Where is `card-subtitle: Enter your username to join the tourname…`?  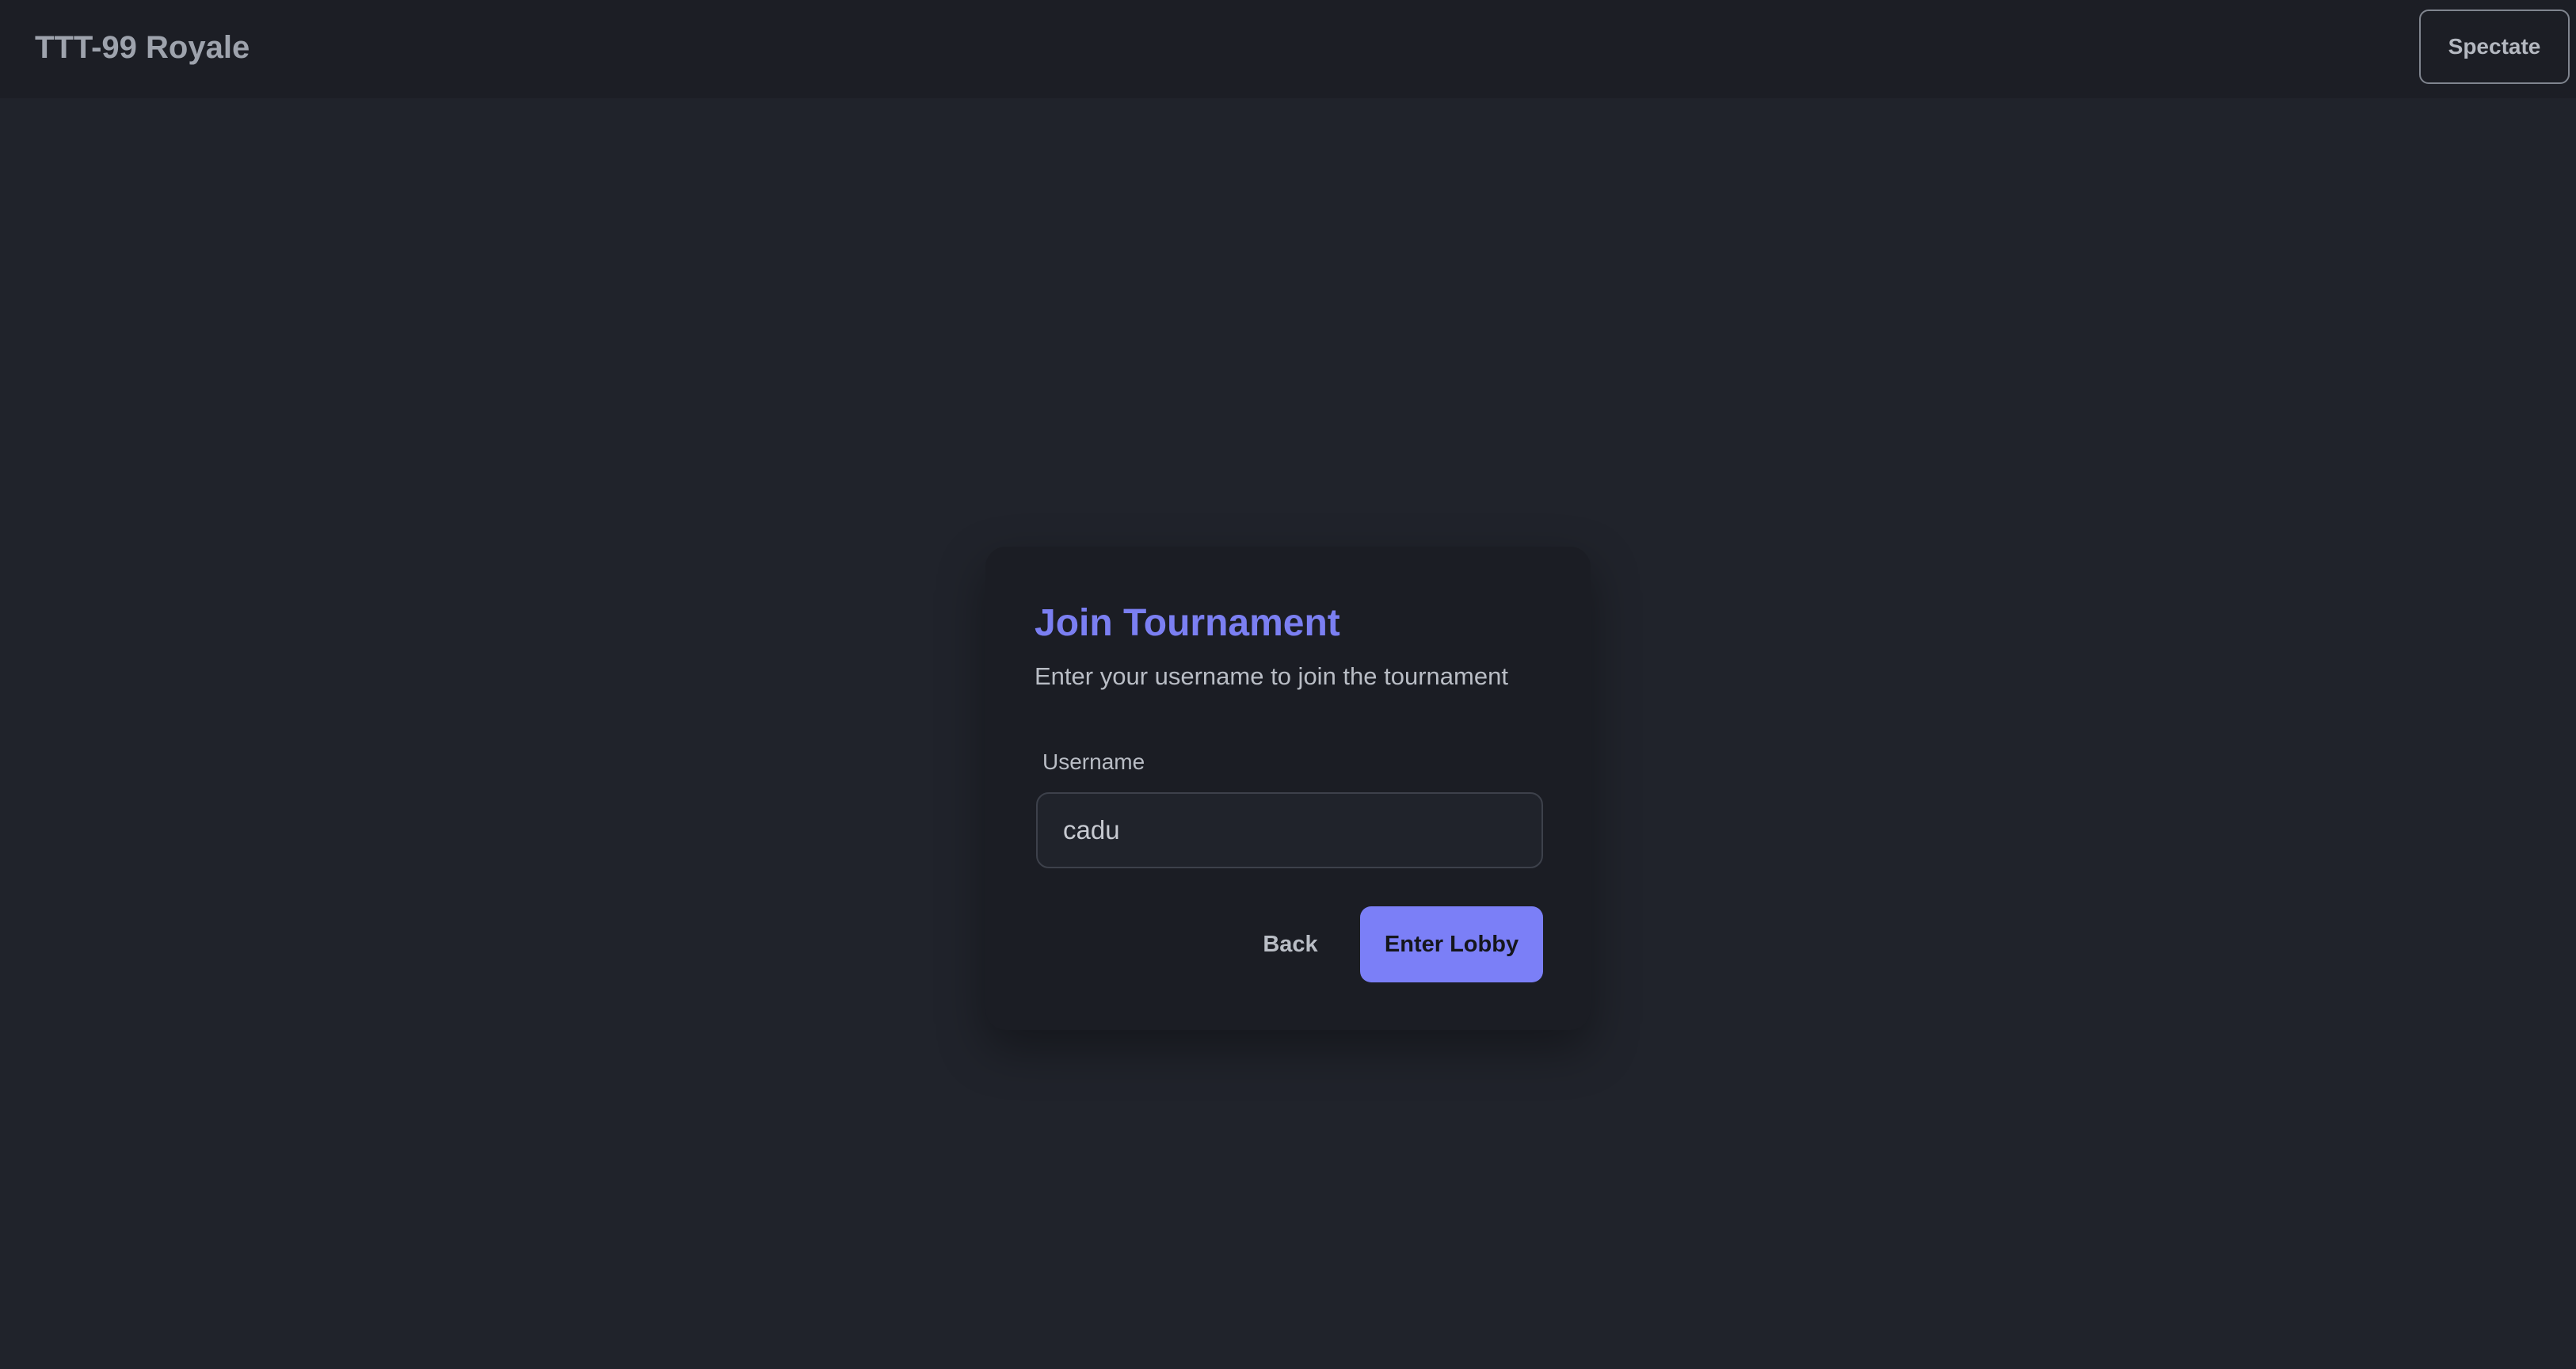 card-subtitle: Enter your username to join the tourname… is located at coordinates (1271, 676).